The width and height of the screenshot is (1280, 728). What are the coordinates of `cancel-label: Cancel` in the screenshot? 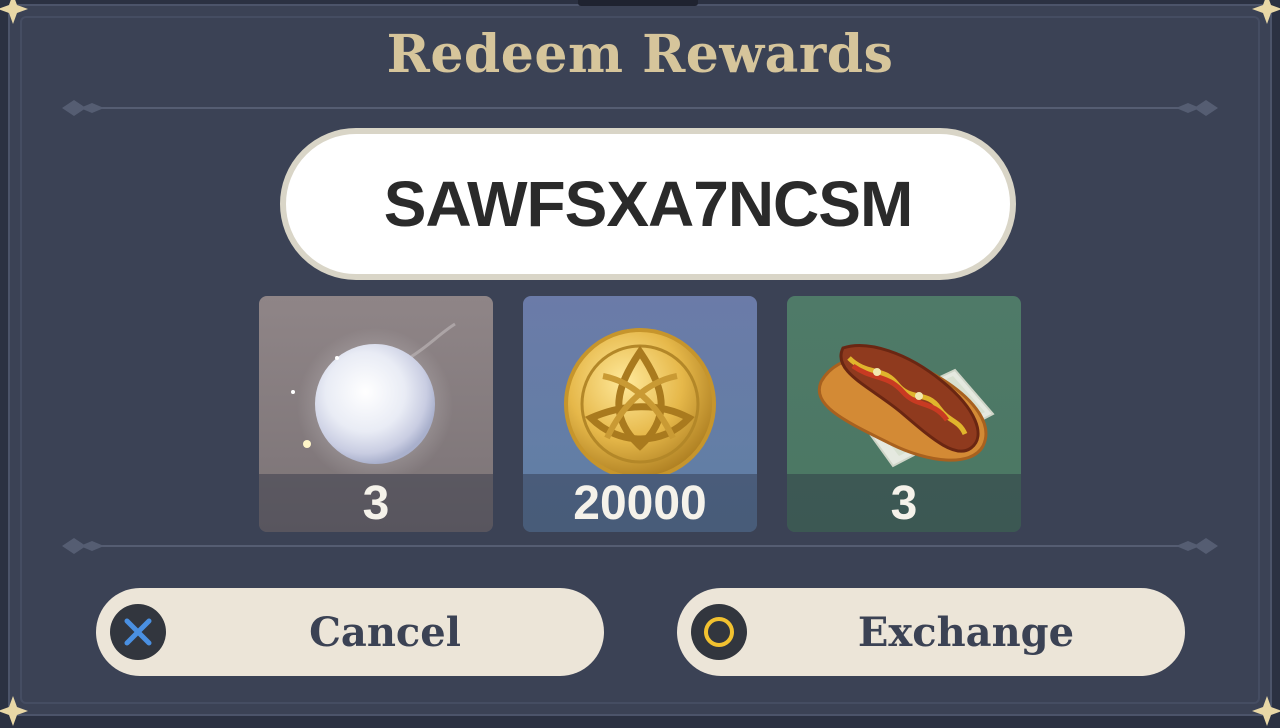 It's located at (385, 632).